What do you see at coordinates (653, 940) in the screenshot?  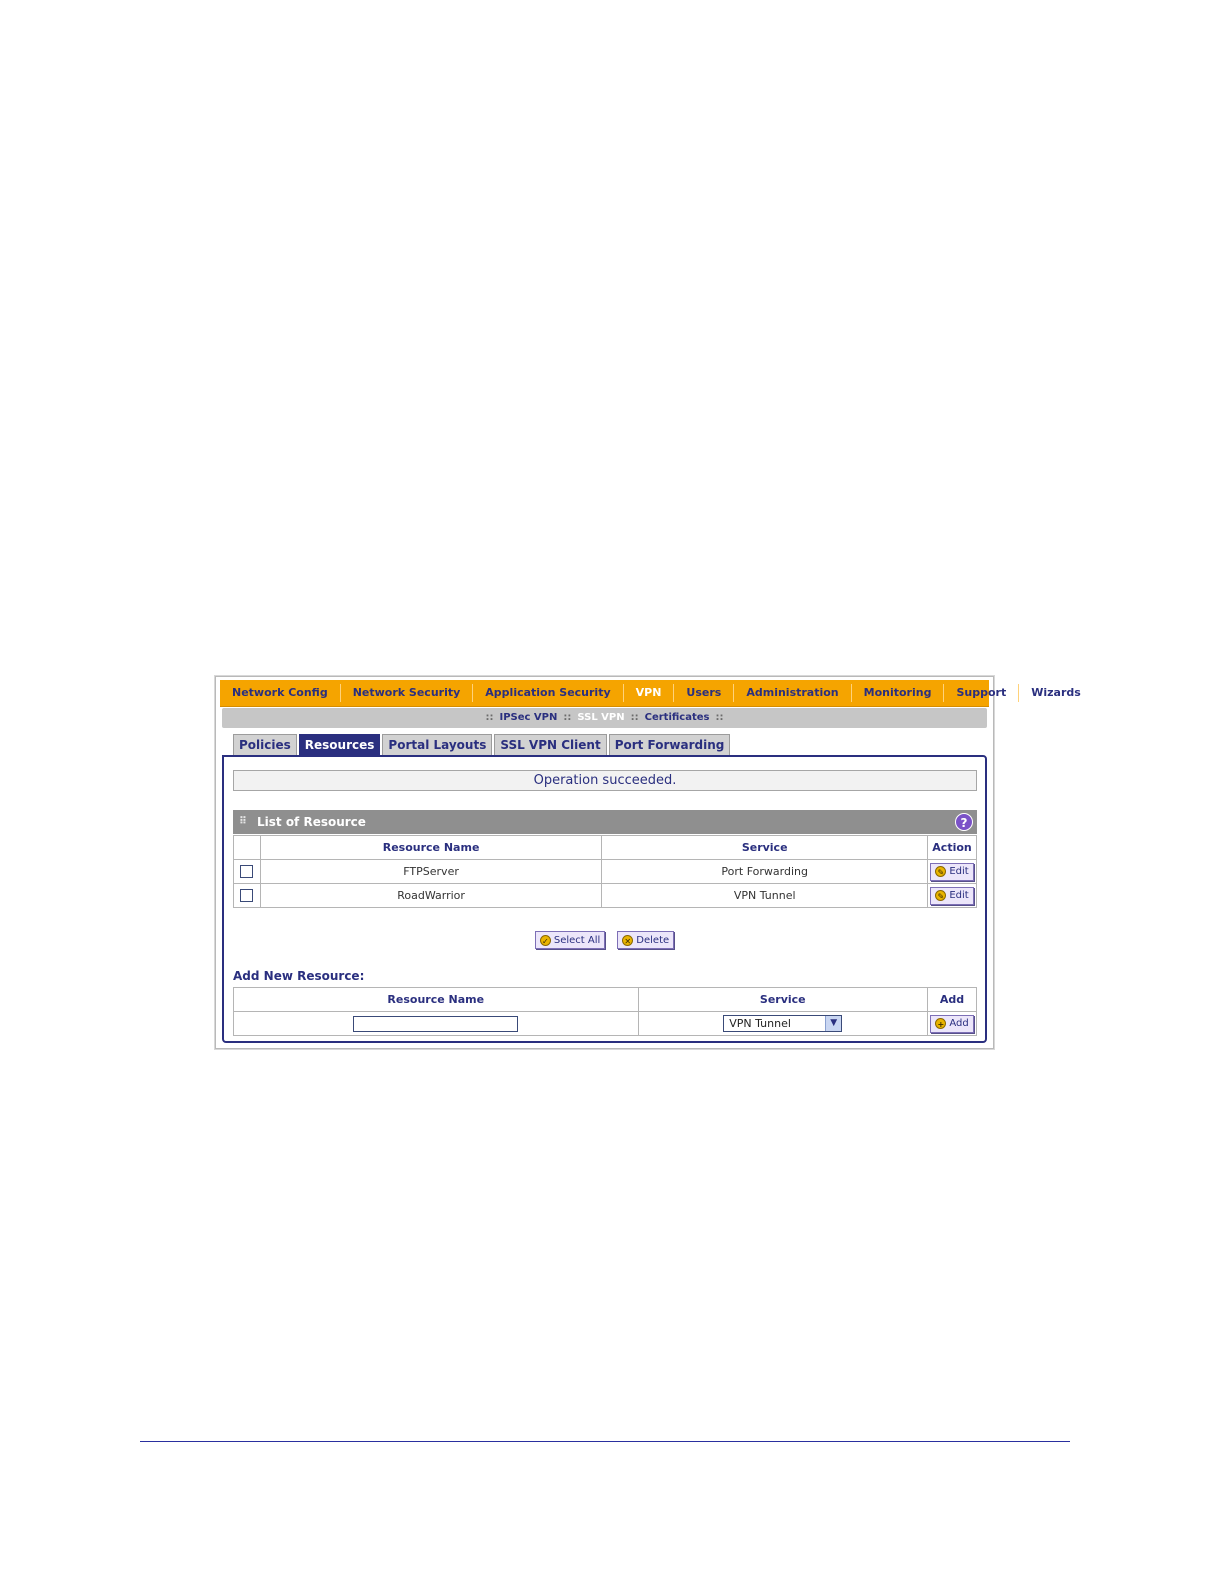 I see `delete-label: Delete` at bounding box center [653, 940].